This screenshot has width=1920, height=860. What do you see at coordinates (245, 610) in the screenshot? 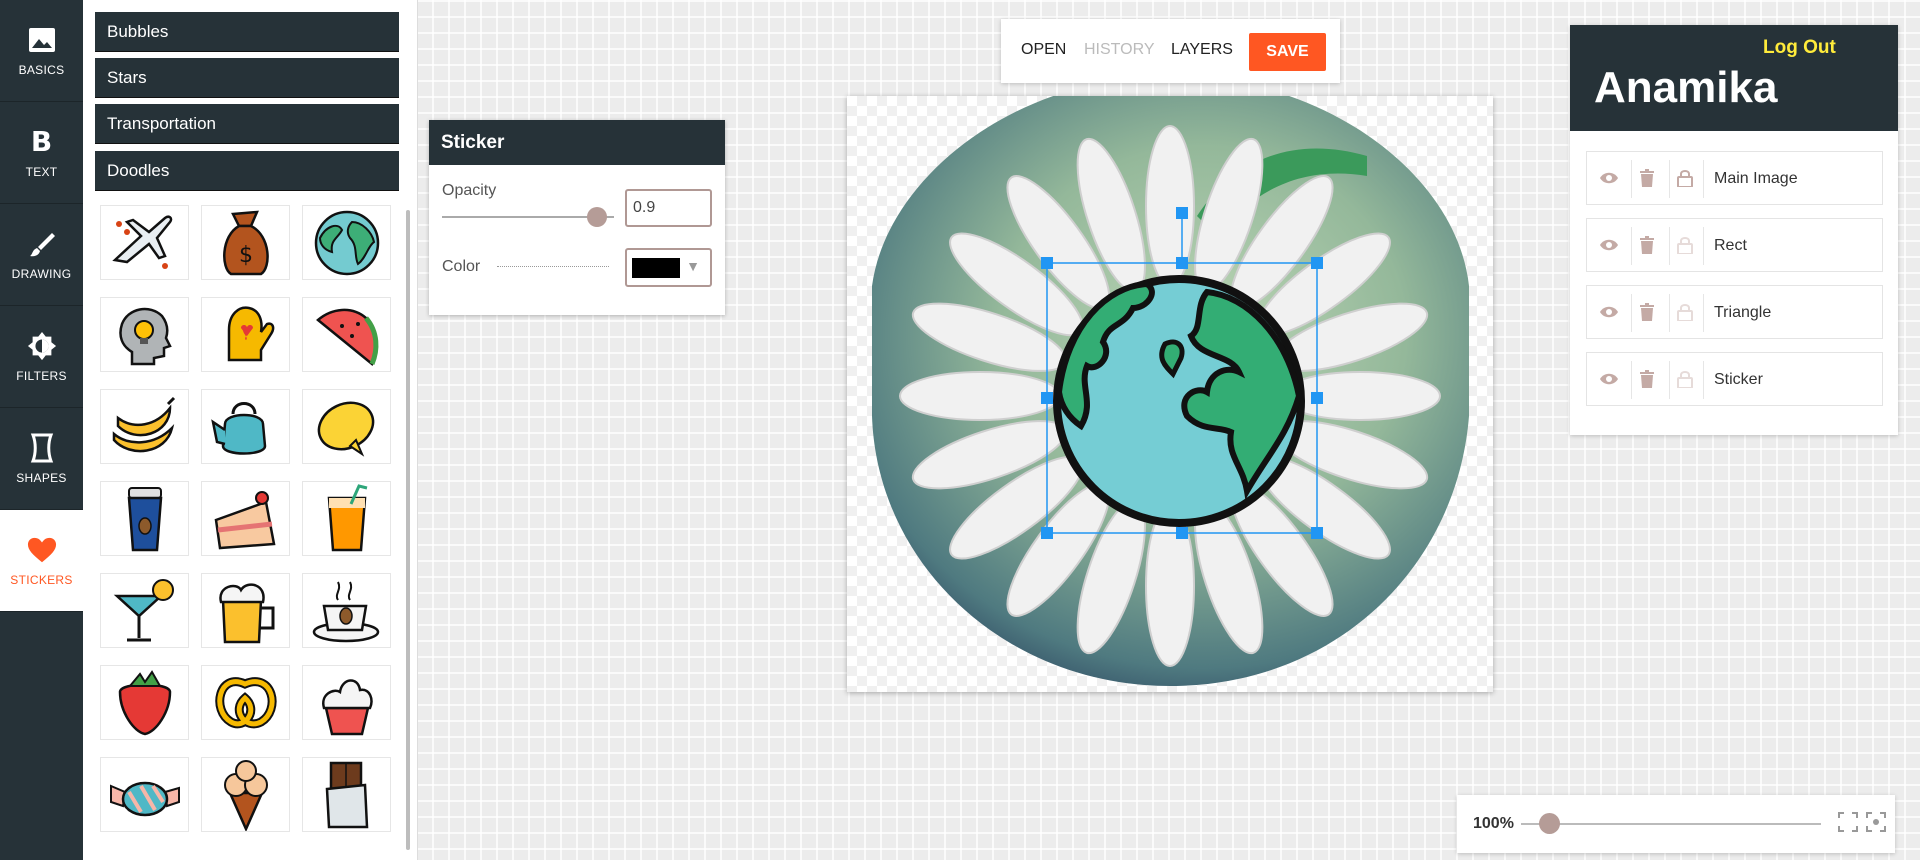
I see `beer-mug-sticker` at bounding box center [245, 610].